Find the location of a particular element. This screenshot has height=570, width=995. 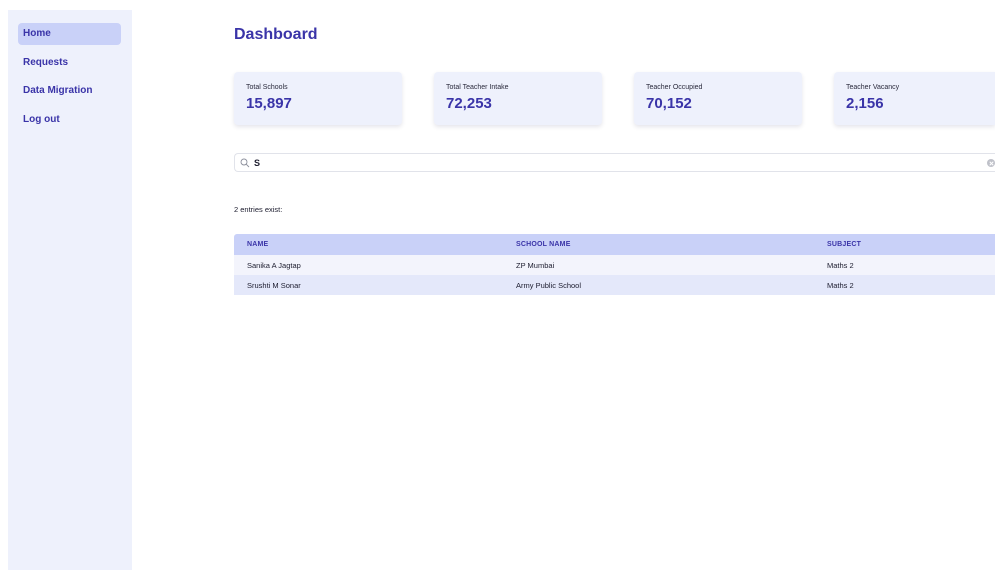

cell-school-name: ZP Mumbai is located at coordinates (535, 265).